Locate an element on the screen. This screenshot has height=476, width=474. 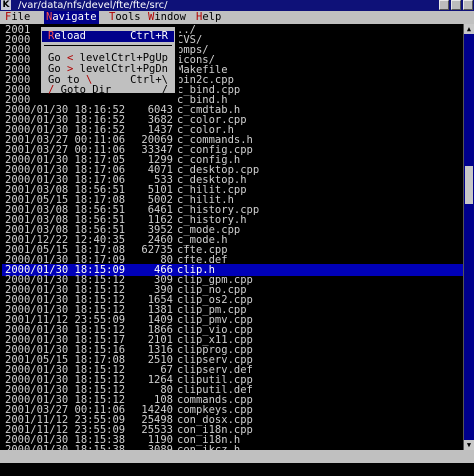
maximize-icon is located at coordinates (456, 5).